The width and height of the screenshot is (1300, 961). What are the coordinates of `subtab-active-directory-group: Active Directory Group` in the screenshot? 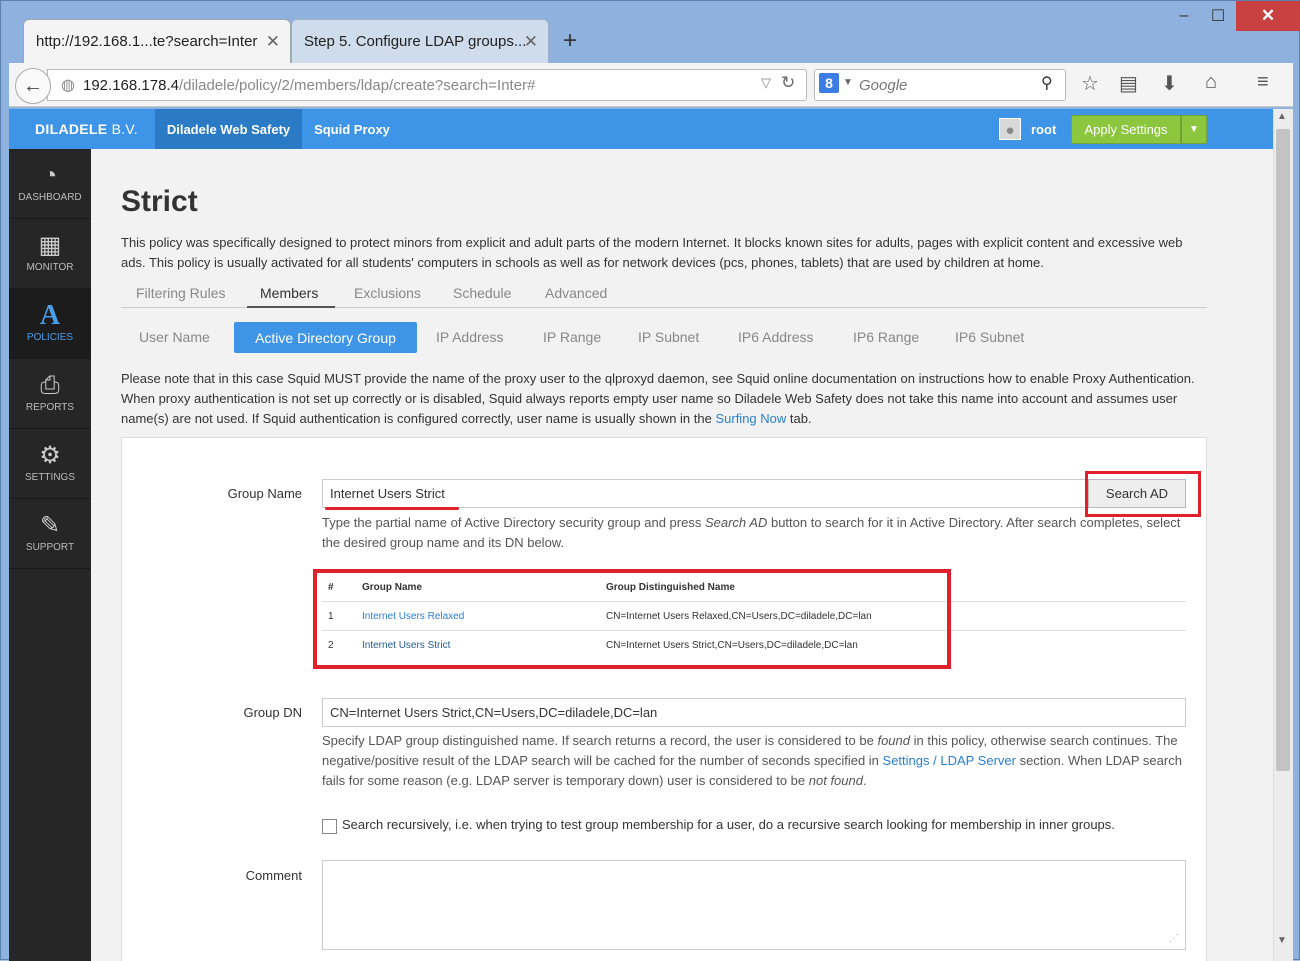 It's located at (325, 337).